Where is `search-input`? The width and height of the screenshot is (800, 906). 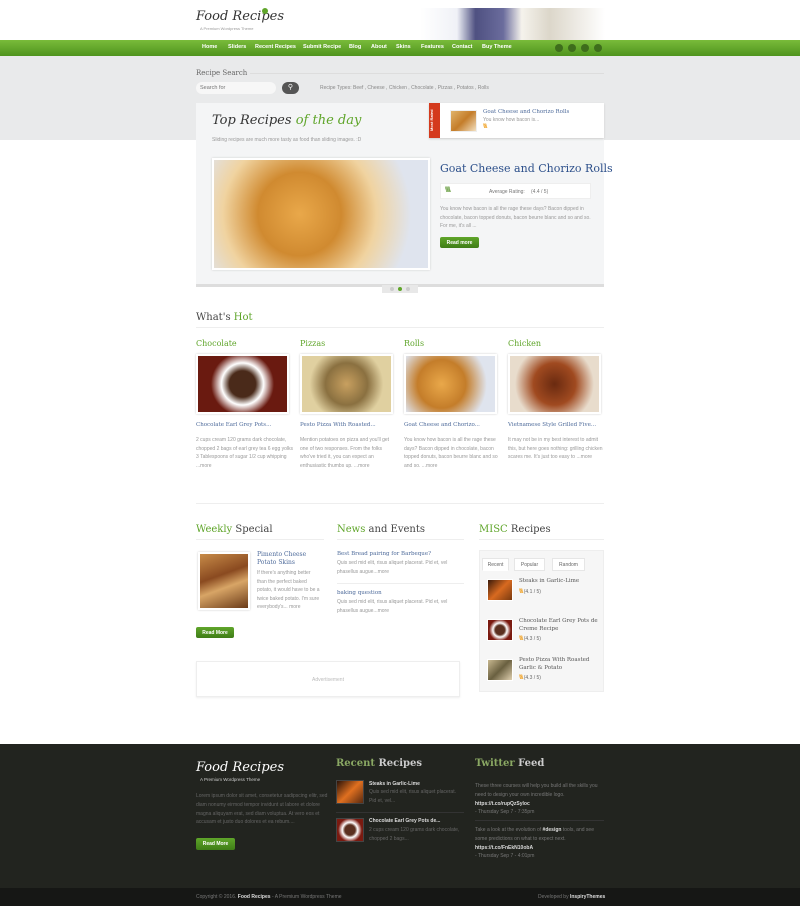
search-input is located at coordinates (236, 88).